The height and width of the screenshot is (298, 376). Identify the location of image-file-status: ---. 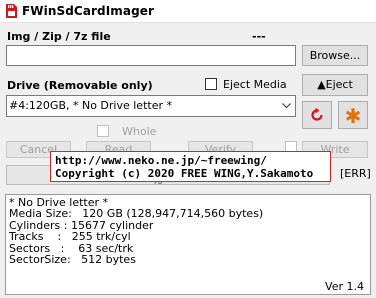
(259, 36).